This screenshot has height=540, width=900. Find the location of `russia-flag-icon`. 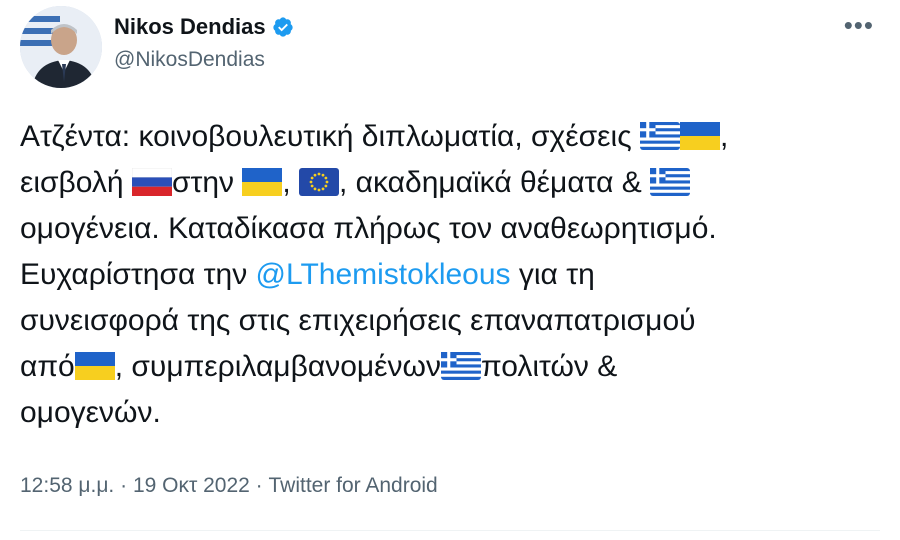

russia-flag-icon is located at coordinates (151, 182).